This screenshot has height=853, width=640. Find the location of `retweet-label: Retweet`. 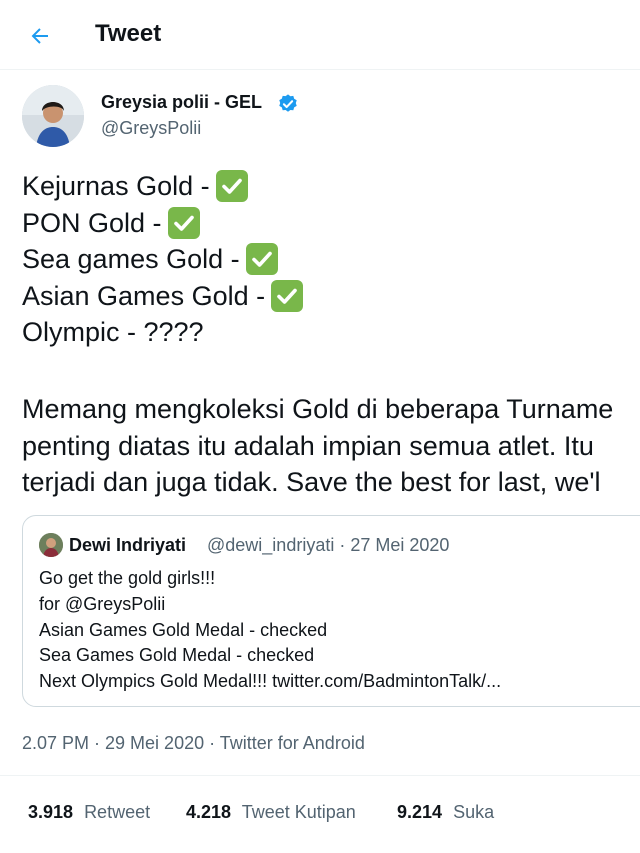

retweet-label: Retweet is located at coordinates (117, 812).